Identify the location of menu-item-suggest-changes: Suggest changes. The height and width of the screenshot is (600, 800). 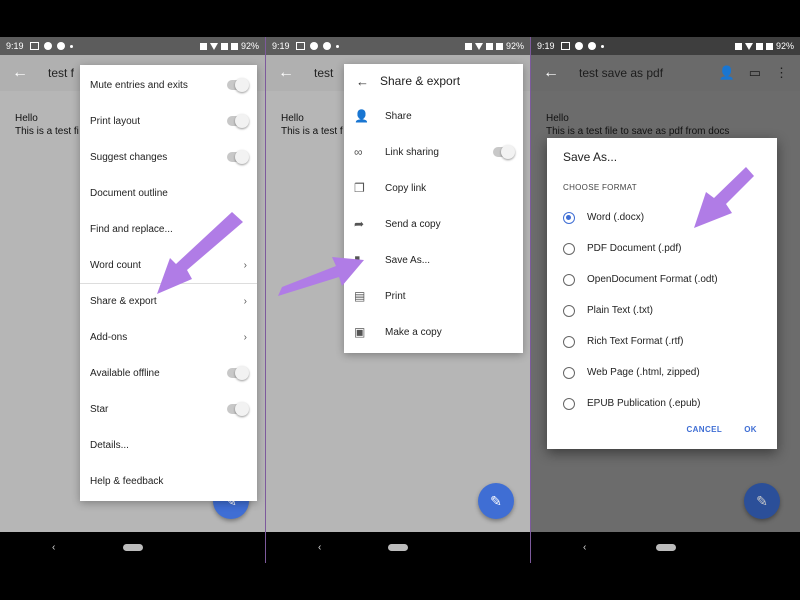
(168, 157).